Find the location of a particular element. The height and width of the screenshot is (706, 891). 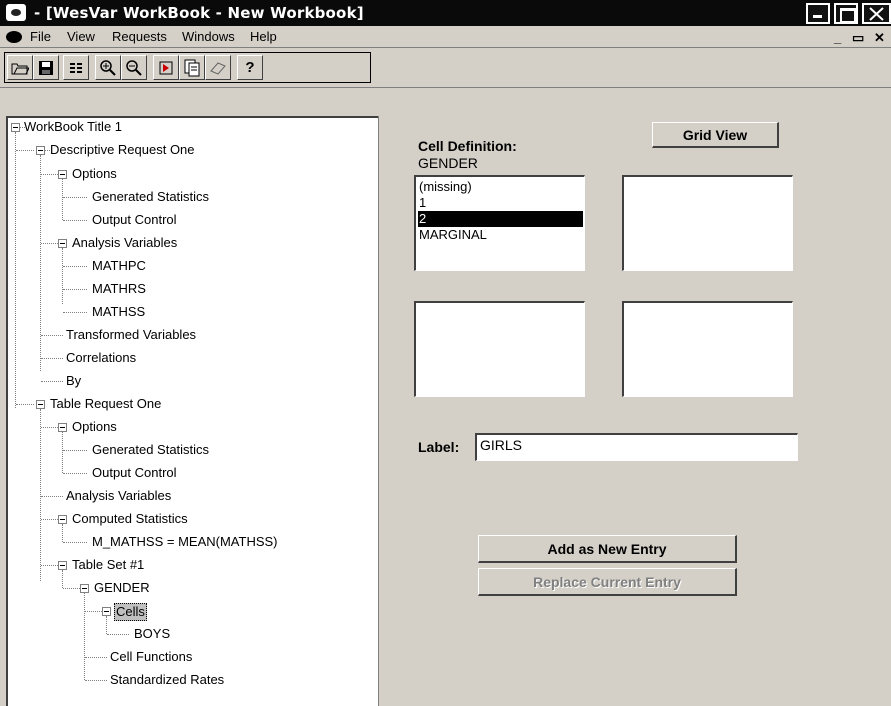

save-button is located at coordinates (46, 67).